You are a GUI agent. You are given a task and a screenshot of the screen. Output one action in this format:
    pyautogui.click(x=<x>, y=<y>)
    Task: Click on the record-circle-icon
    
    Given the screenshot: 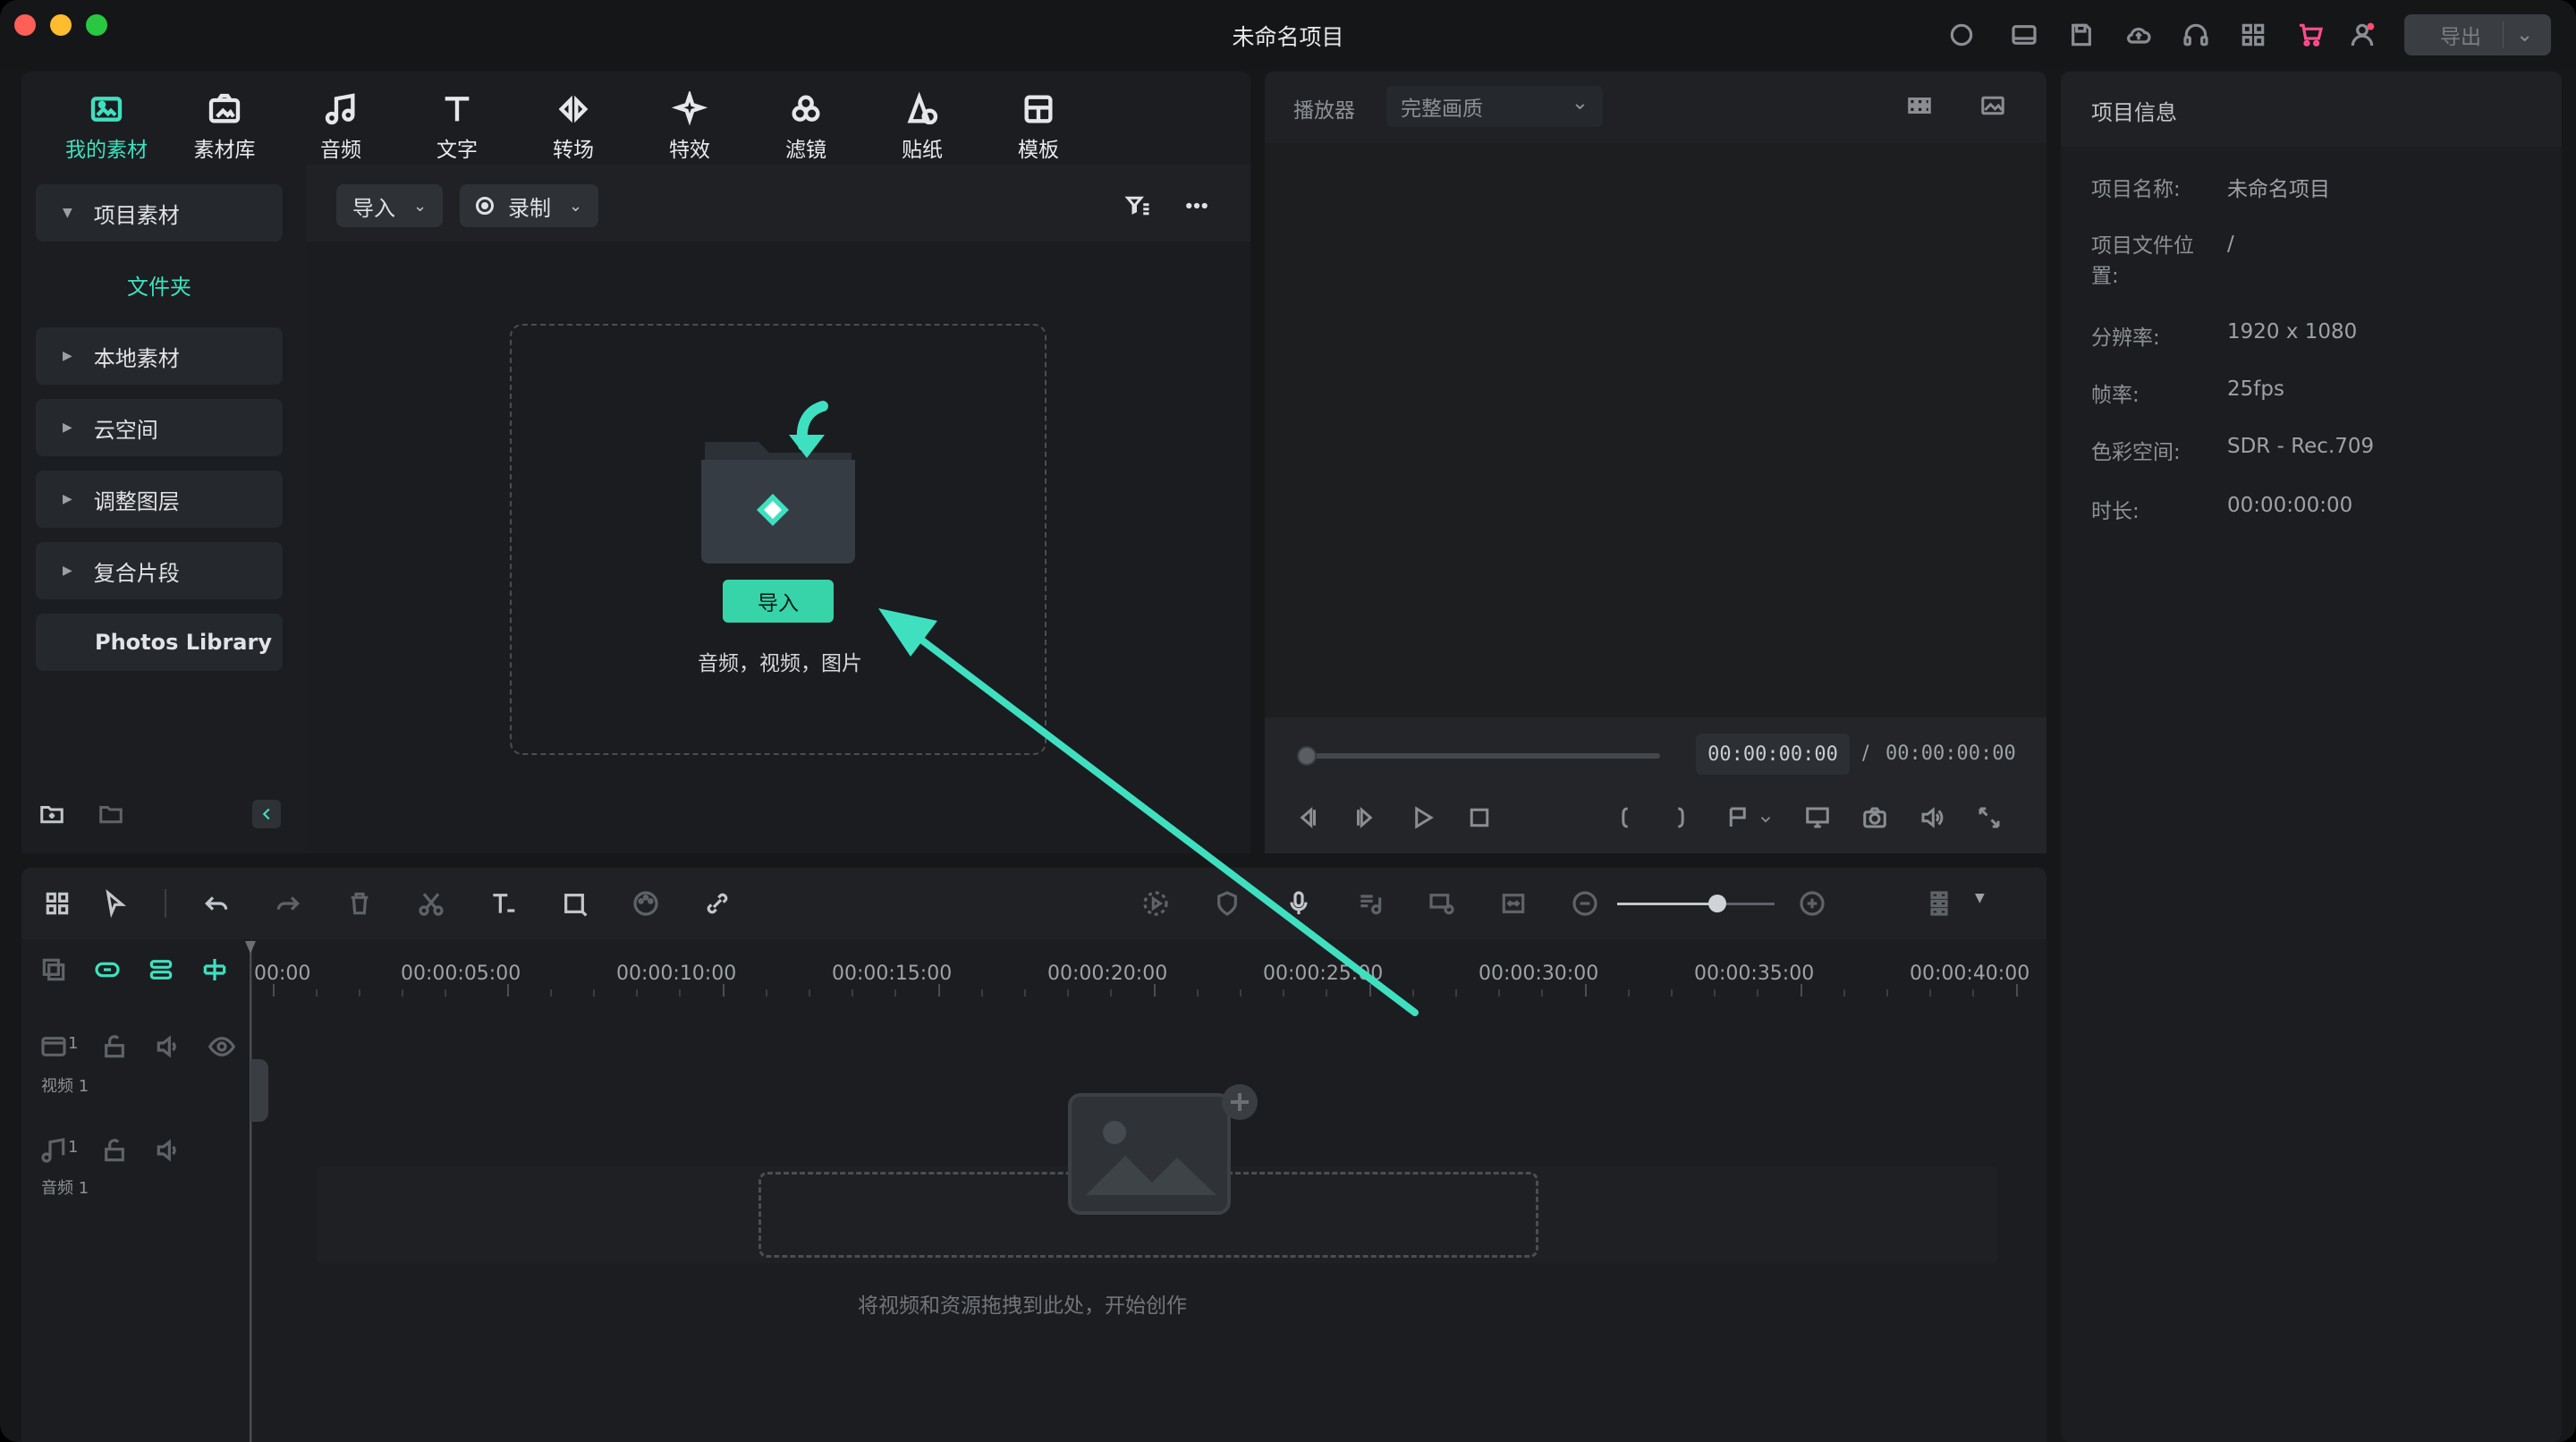 What is the action you would take?
    pyautogui.click(x=1961, y=35)
    